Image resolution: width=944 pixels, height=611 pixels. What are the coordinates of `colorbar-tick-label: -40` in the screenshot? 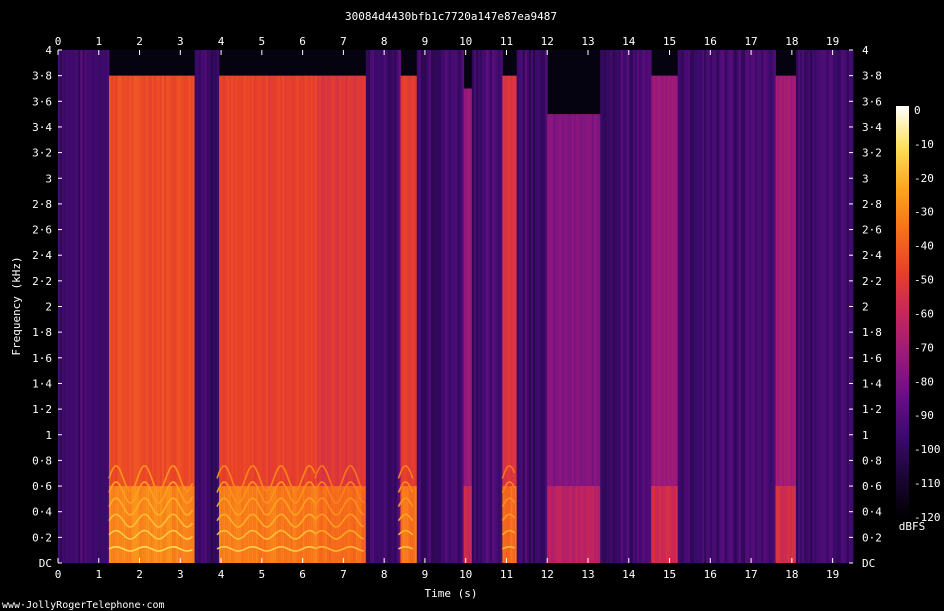 It's located at (924, 246).